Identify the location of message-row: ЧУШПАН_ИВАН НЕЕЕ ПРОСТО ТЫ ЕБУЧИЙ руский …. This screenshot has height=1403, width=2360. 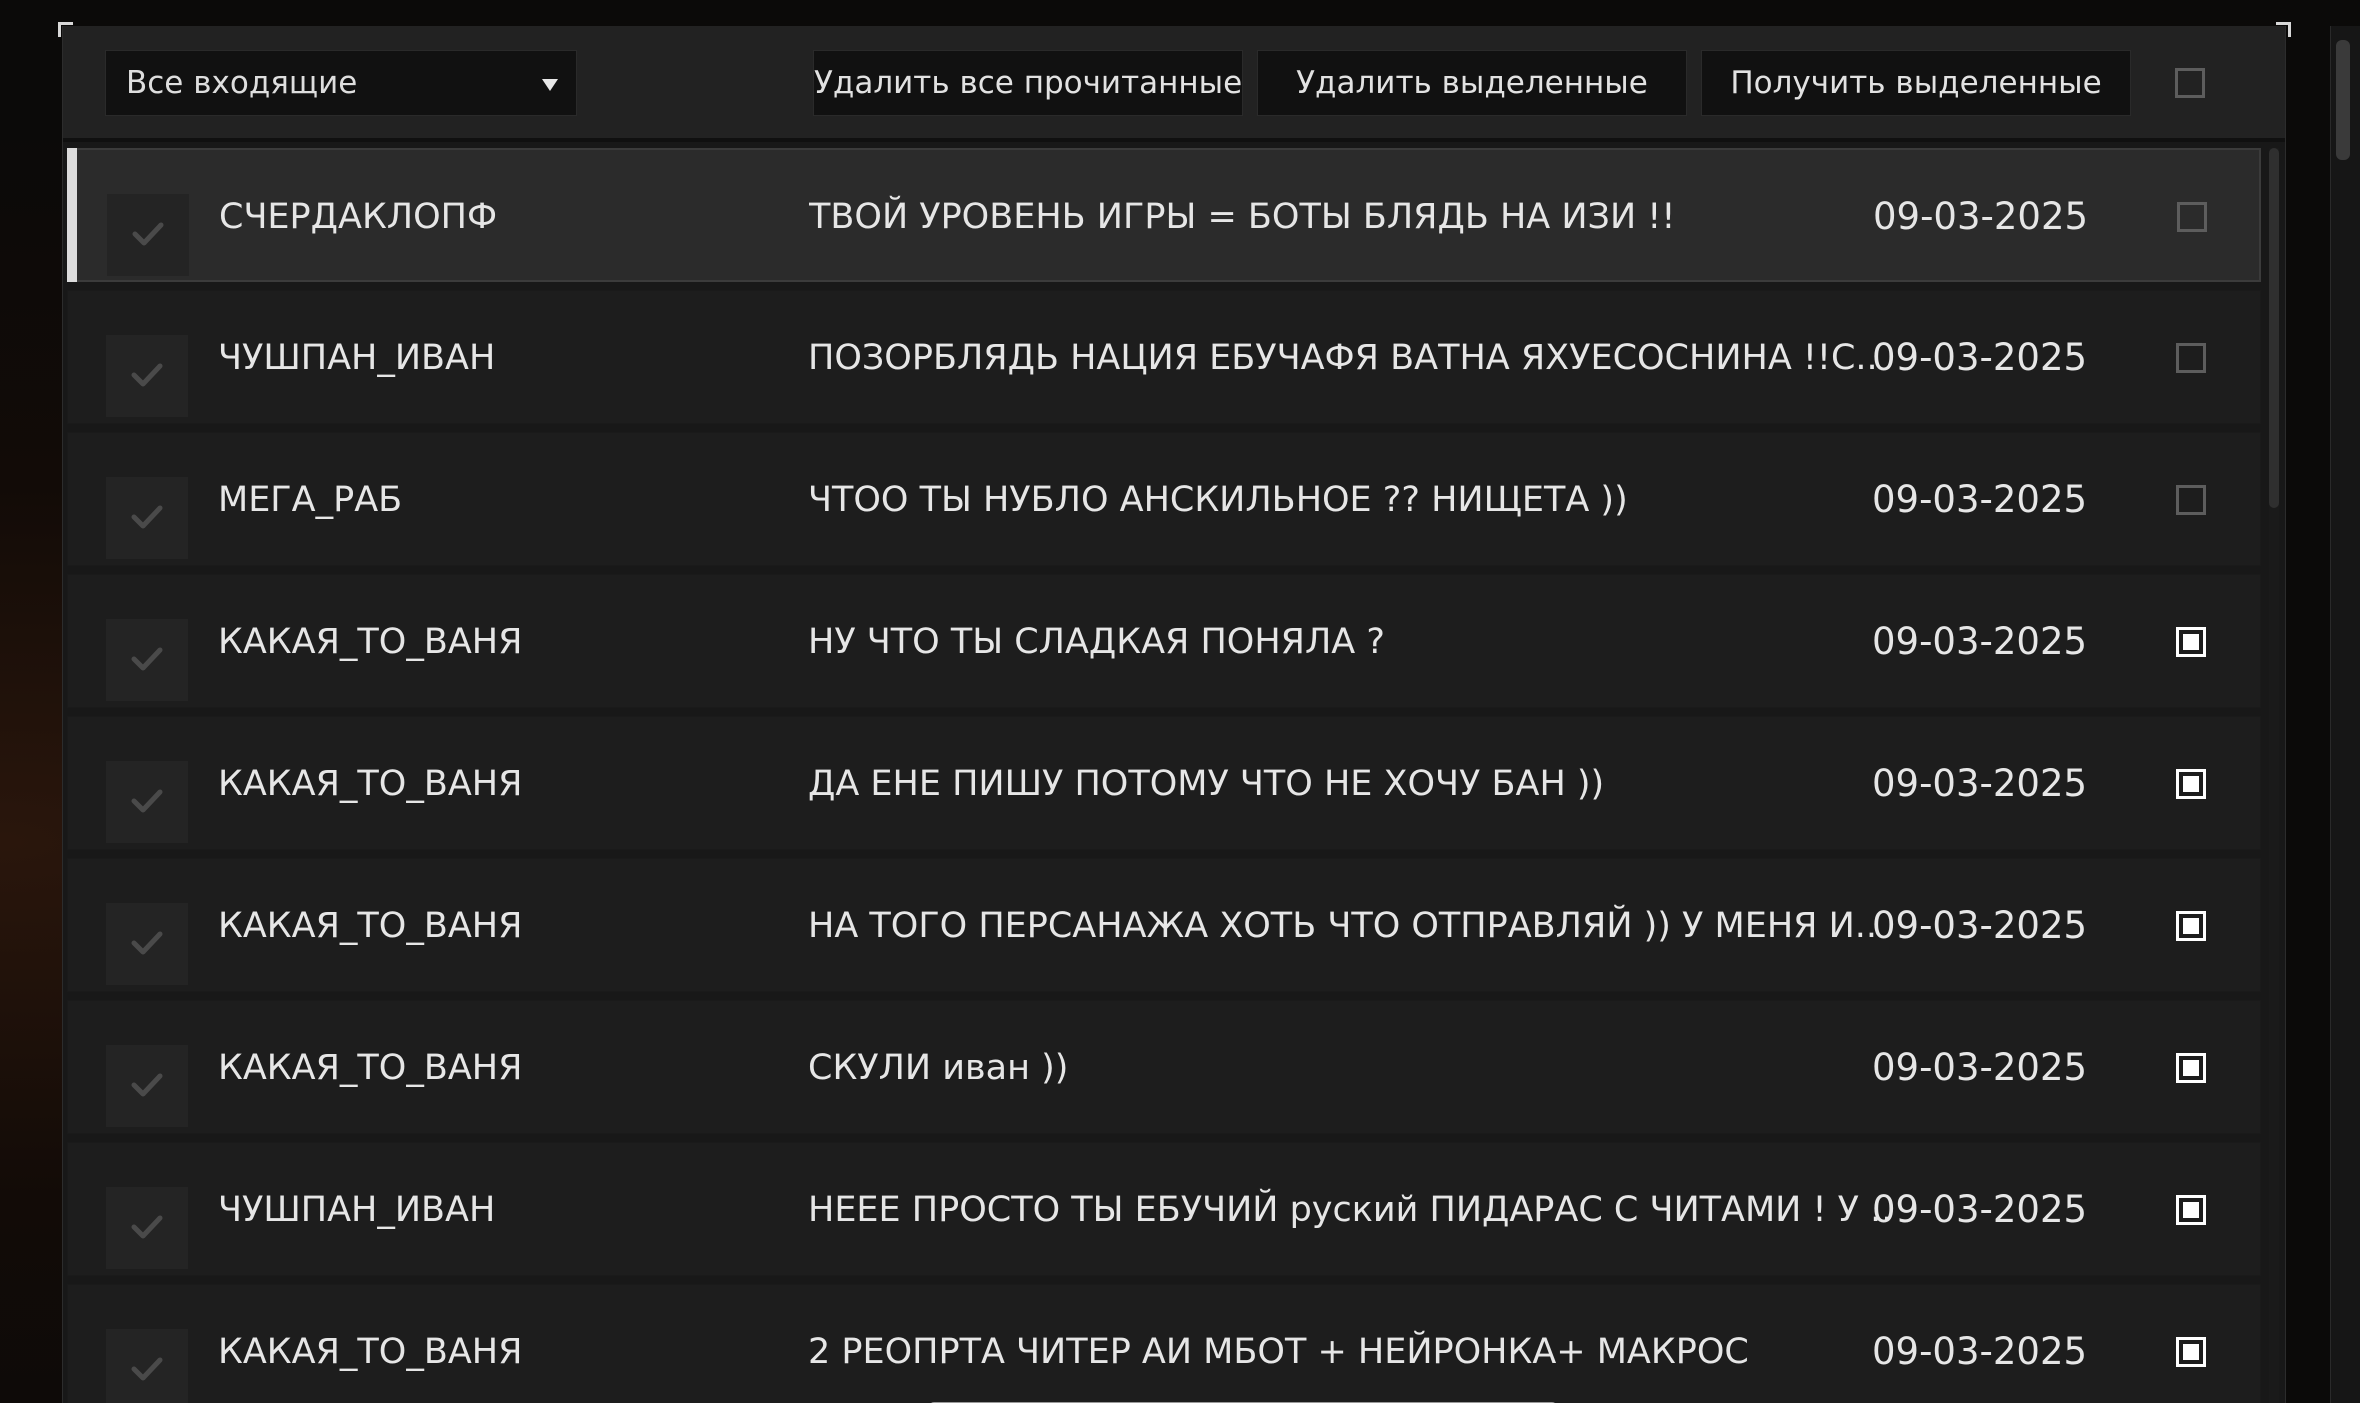
(1164, 1209).